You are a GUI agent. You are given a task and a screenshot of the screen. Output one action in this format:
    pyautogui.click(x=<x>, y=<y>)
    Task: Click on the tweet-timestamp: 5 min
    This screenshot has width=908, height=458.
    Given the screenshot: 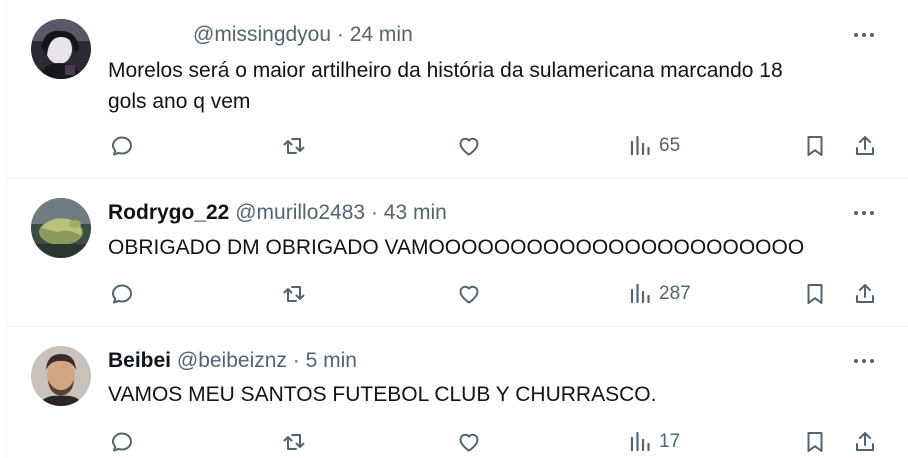 What is the action you would take?
    pyautogui.click(x=331, y=360)
    